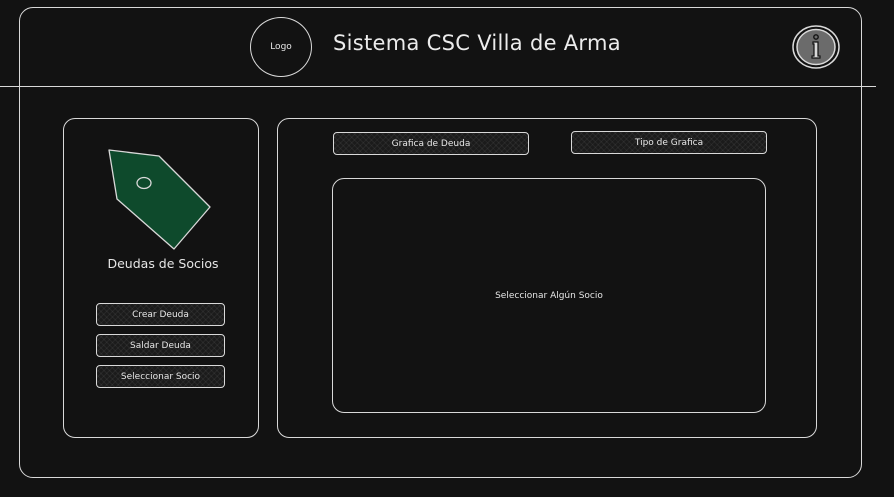 The height and width of the screenshot is (497, 894). Describe the element at coordinates (160, 376) in the screenshot. I see `select-member-button: Seleccionar Socio` at that location.